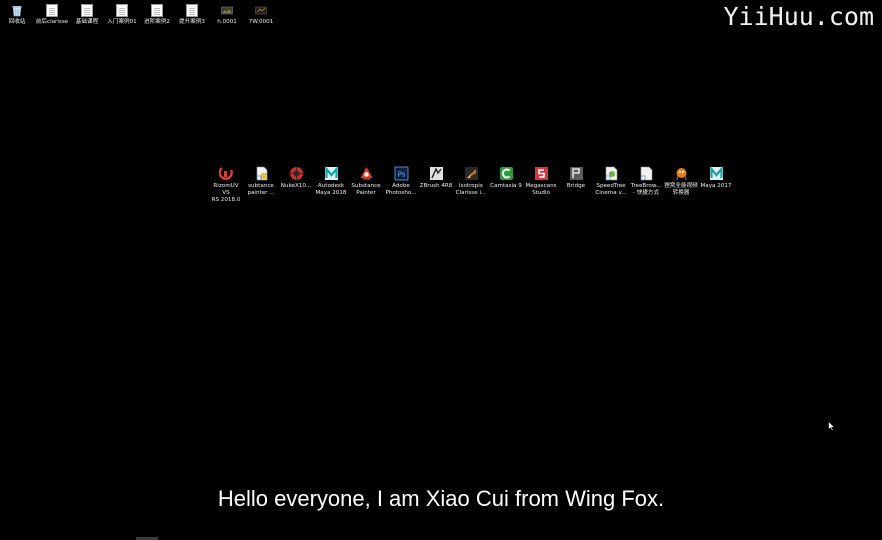 The image size is (882, 540). What do you see at coordinates (541, 189) in the screenshot?
I see `desktop-icon-label: Megascans Studio` at bounding box center [541, 189].